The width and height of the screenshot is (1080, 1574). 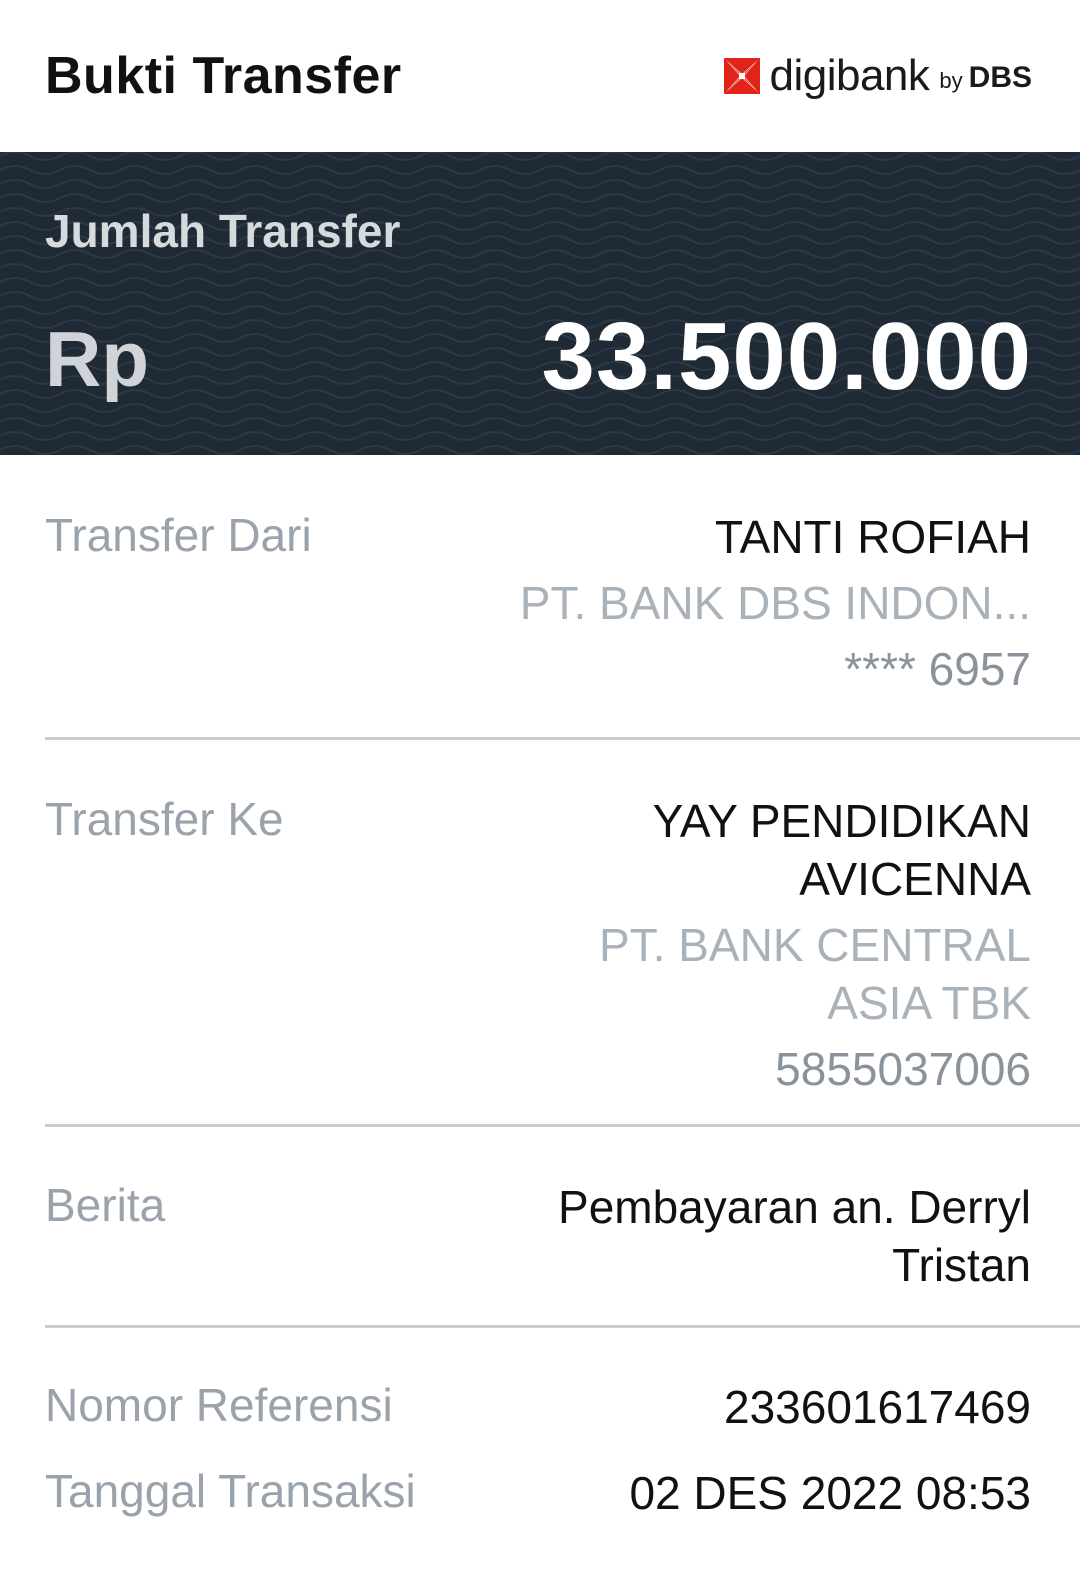 What do you see at coordinates (794, 1236) in the screenshot?
I see `message-details: Pembayaran an. Derryl Tristan` at bounding box center [794, 1236].